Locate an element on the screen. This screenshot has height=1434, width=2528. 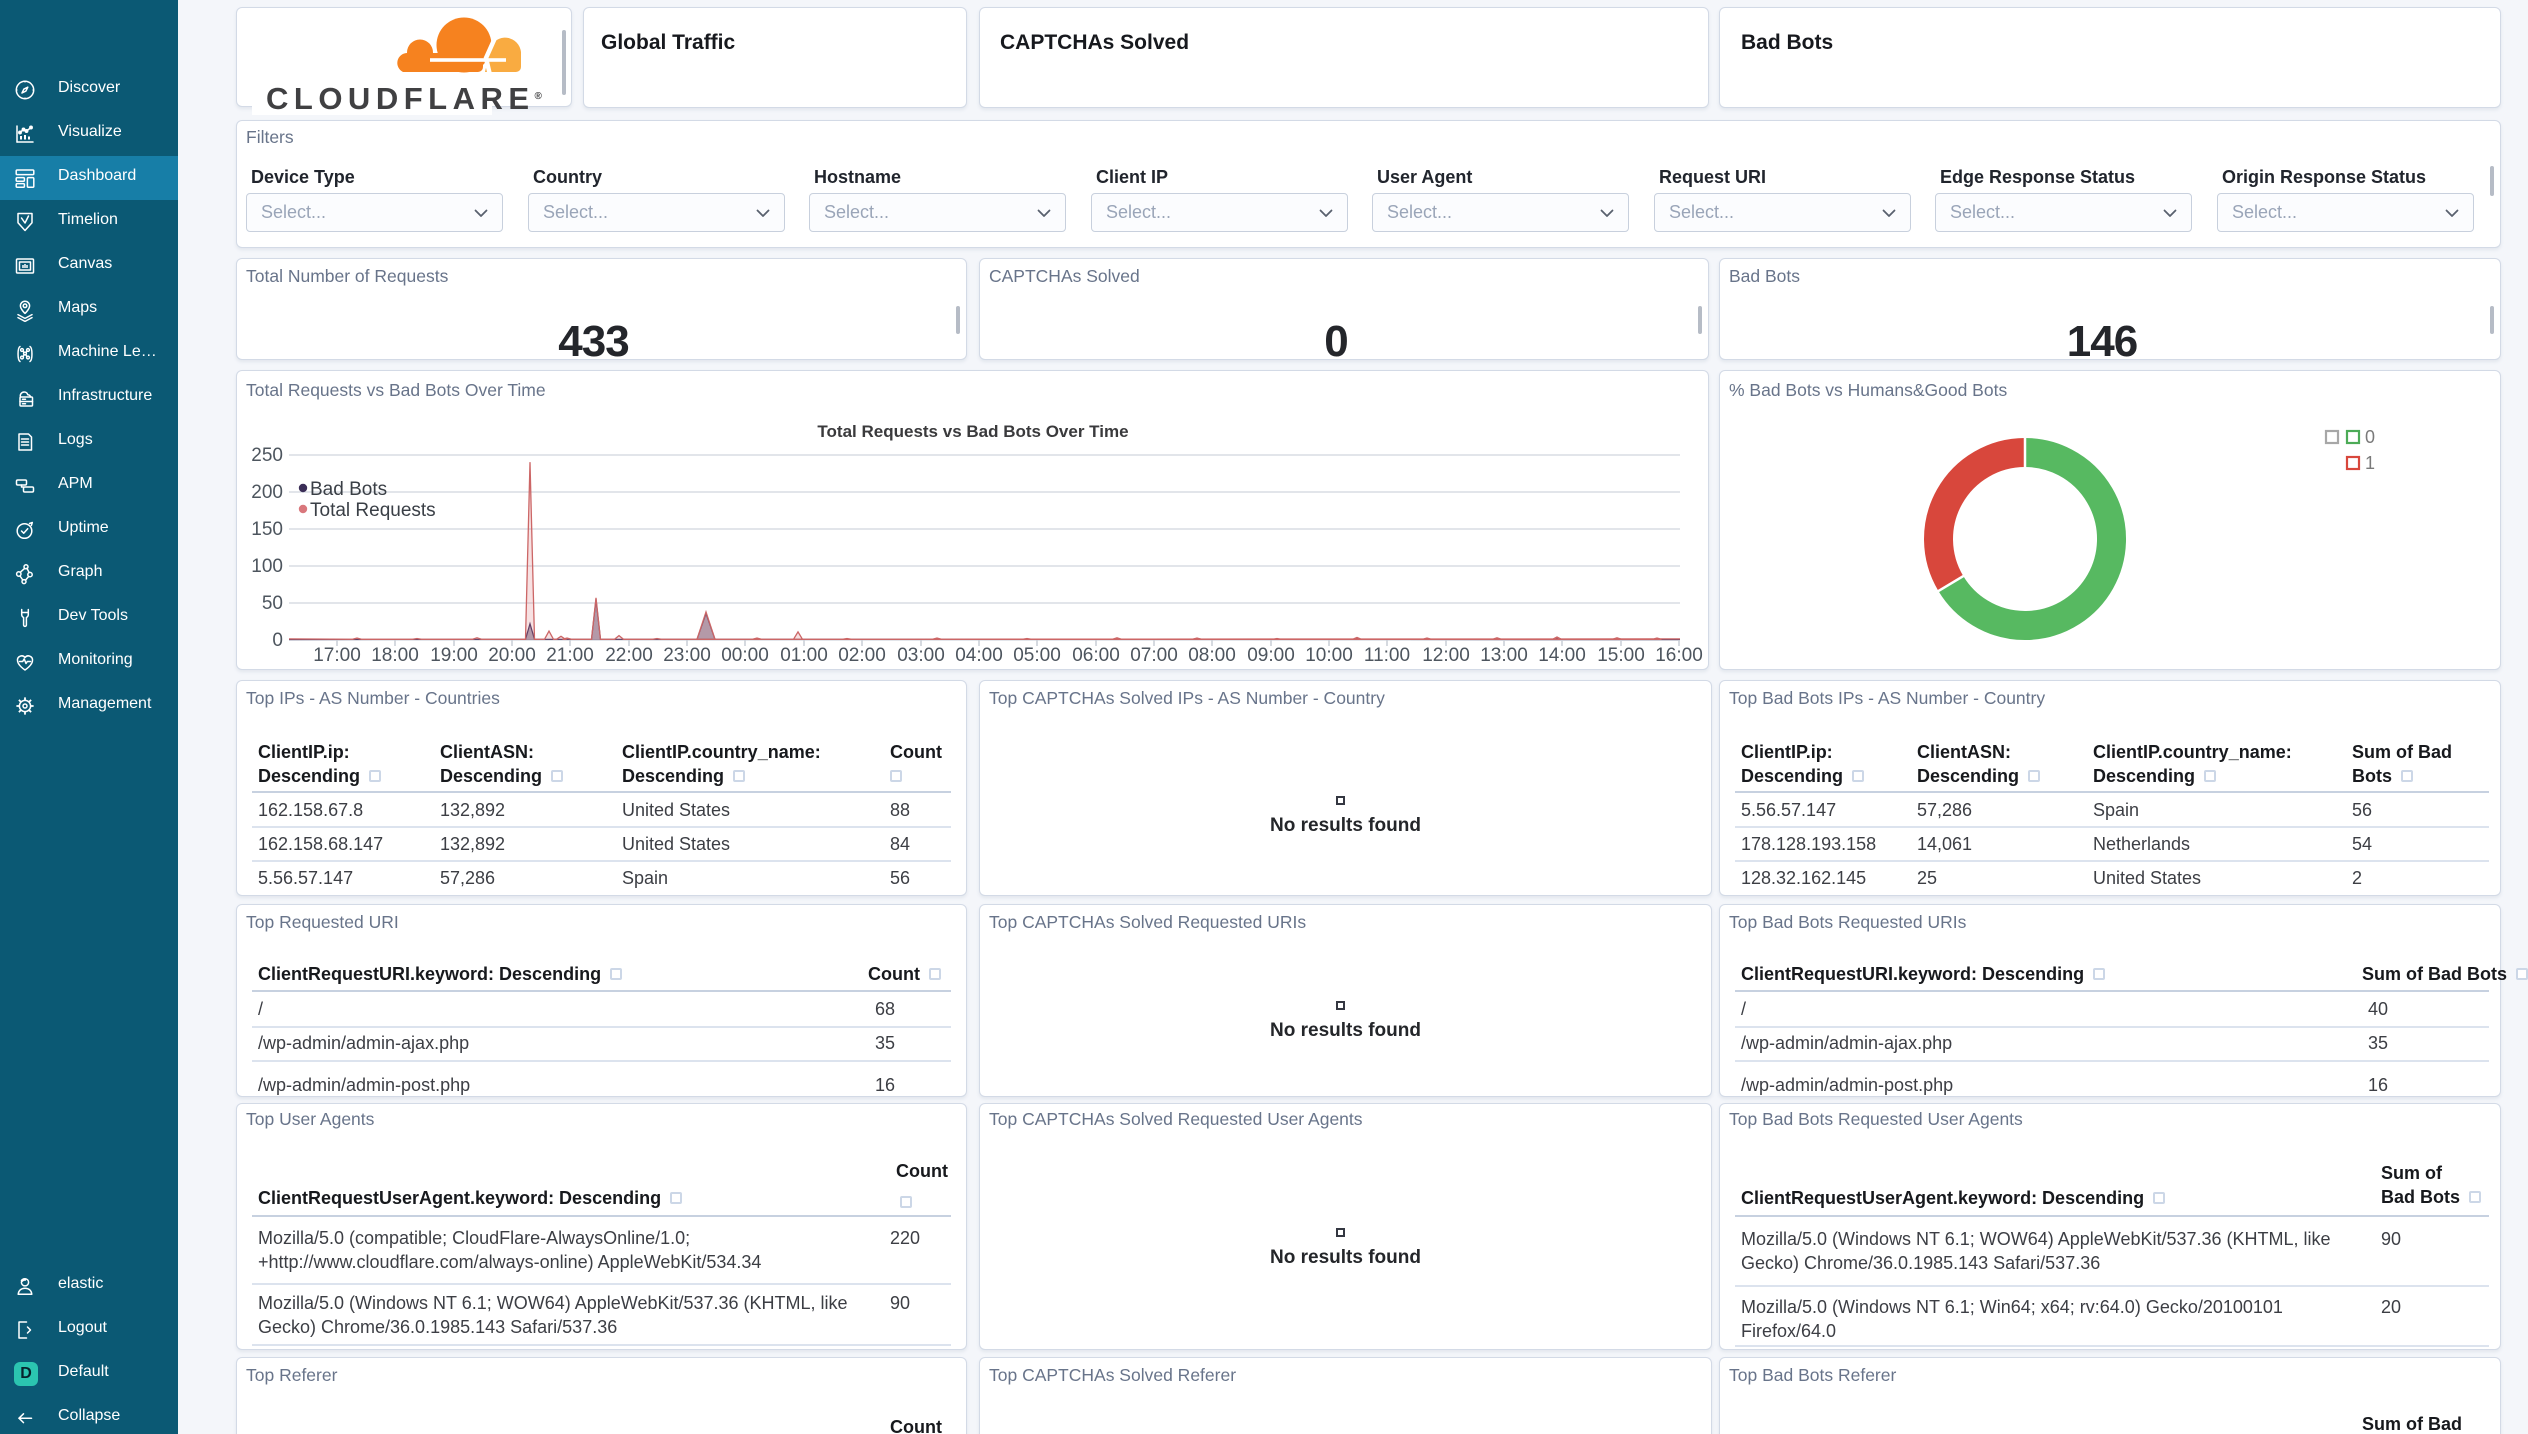
svg-text: 08:00 is located at coordinates (1212, 655).